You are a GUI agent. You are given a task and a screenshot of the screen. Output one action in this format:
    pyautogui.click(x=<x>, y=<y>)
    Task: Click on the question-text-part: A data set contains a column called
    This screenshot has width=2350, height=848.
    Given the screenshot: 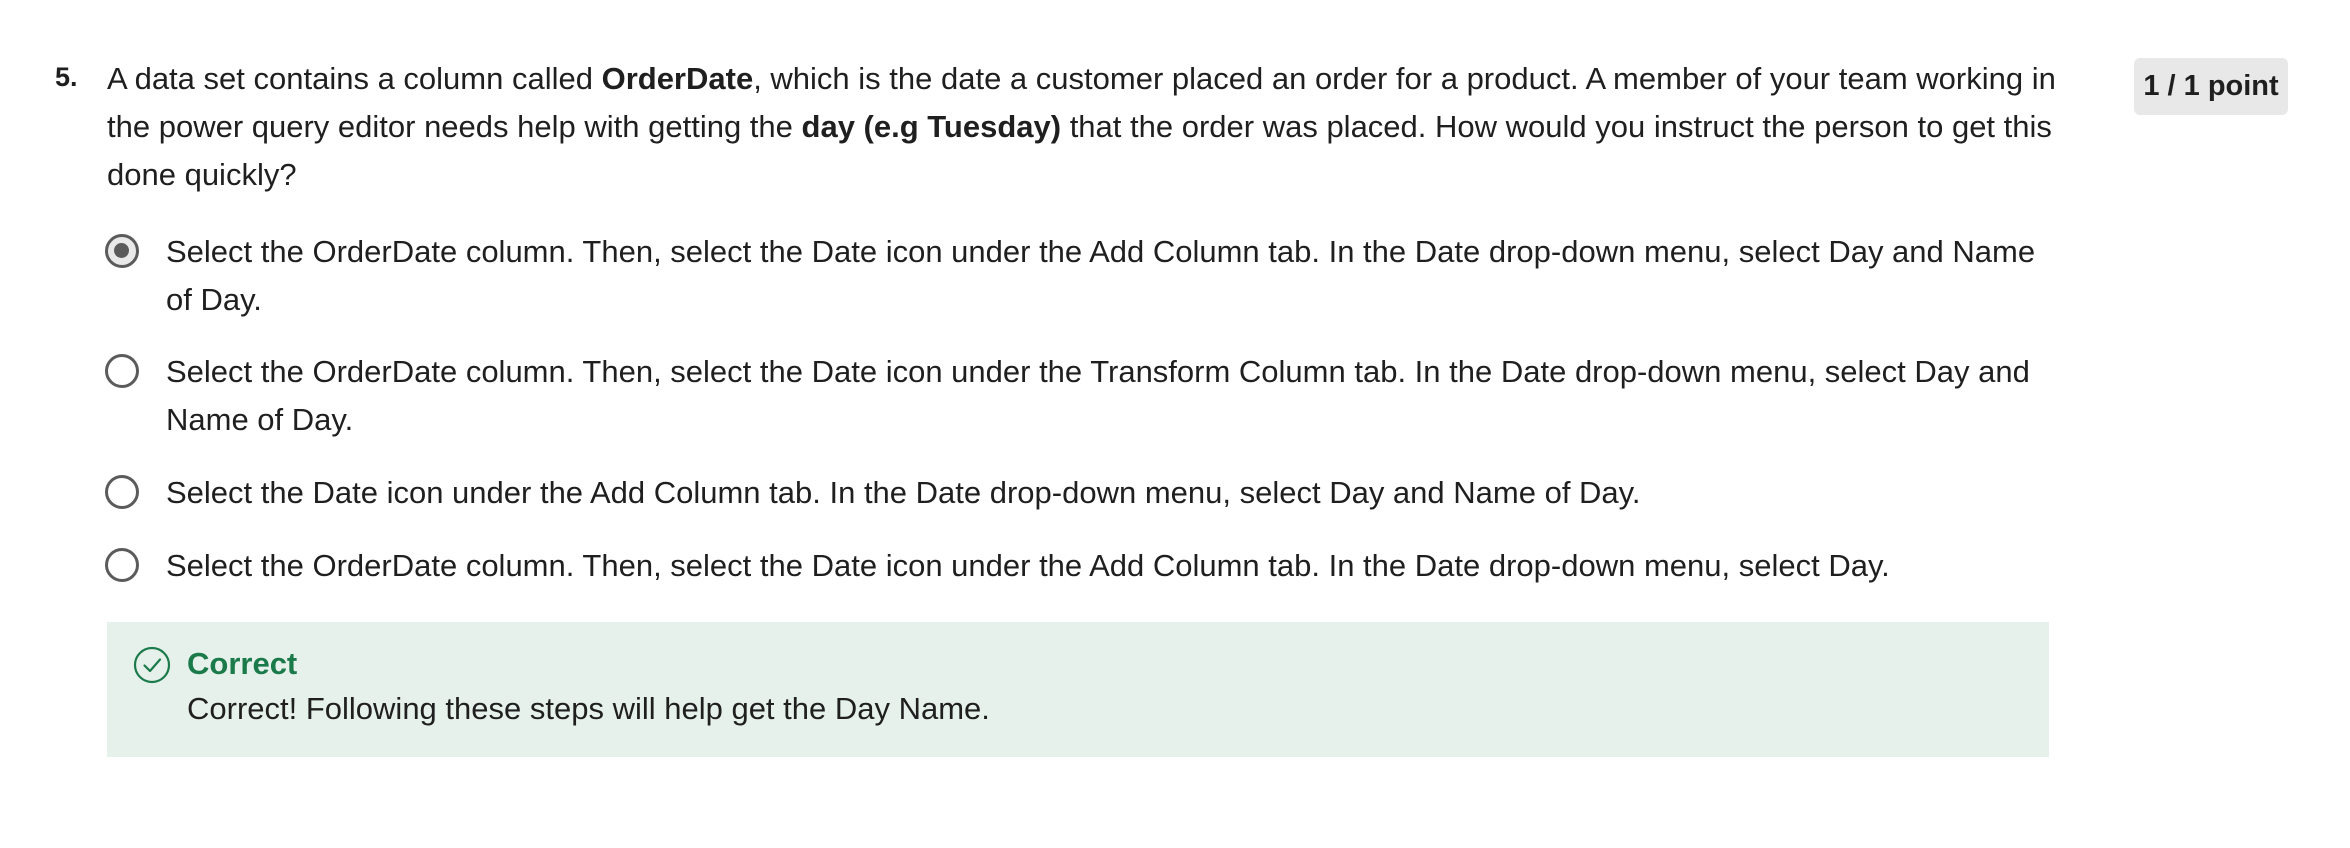 What is the action you would take?
    pyautogui.click(x=354, y=78)
    